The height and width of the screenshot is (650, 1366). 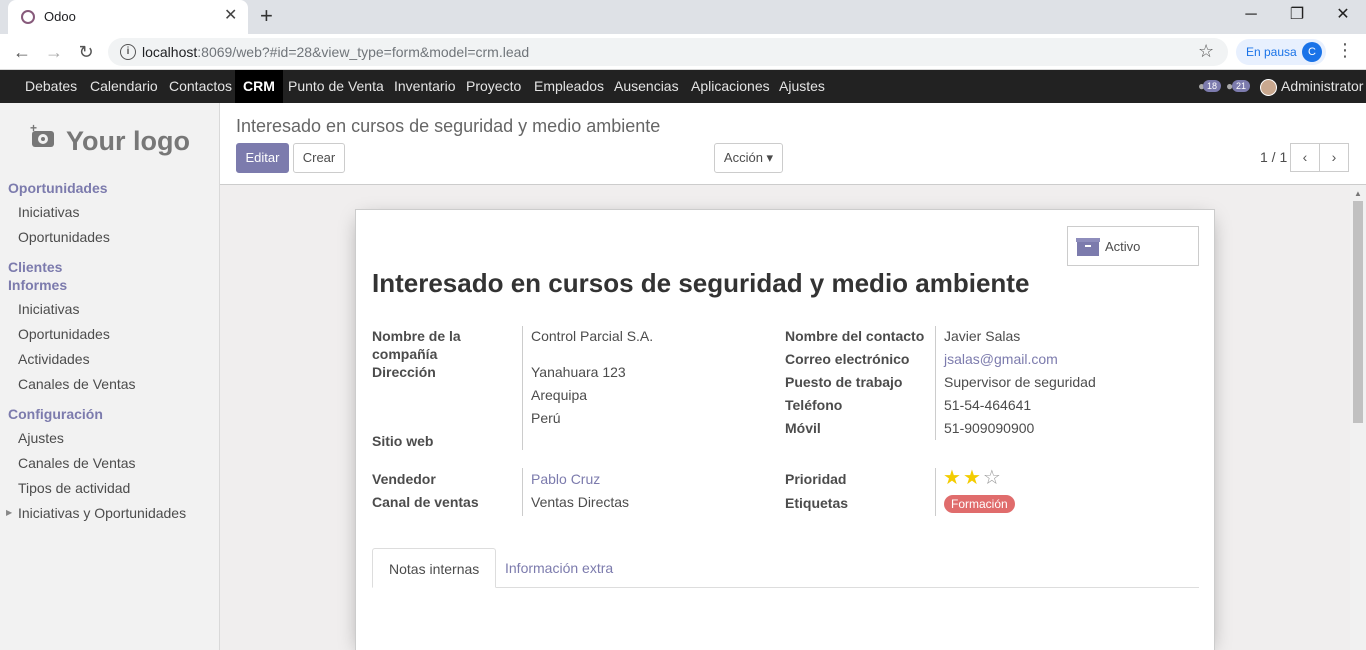 I want to click on sidebar-item-oportunidades: Oportunidades, so click(x=64, y=237).